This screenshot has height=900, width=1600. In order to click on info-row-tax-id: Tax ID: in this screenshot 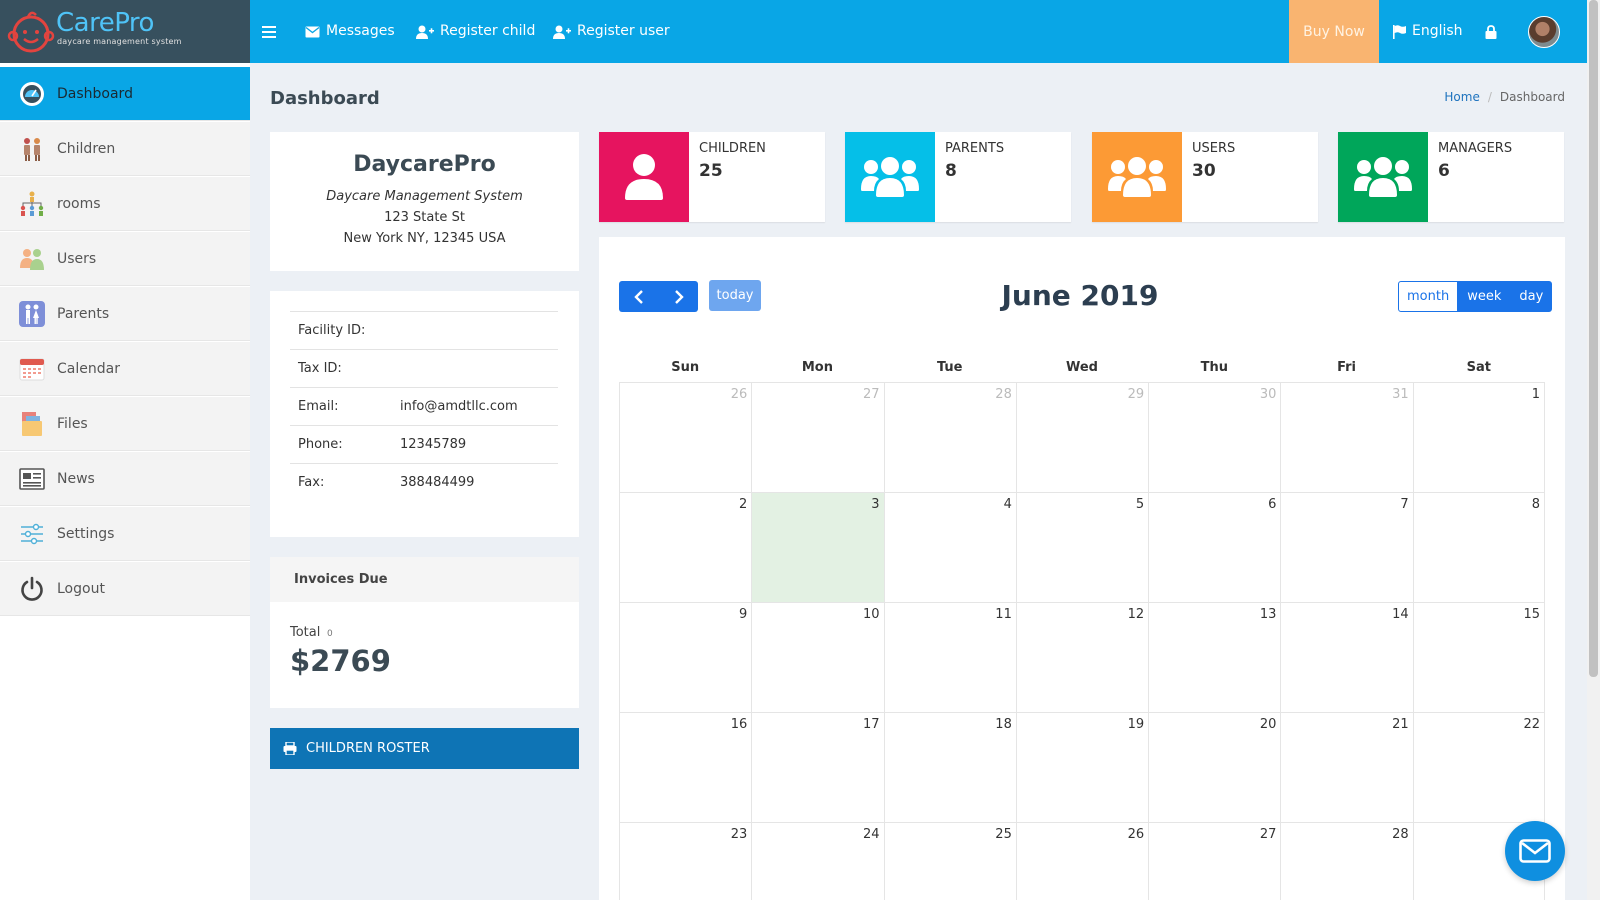, I will do `click(424, 368)`.